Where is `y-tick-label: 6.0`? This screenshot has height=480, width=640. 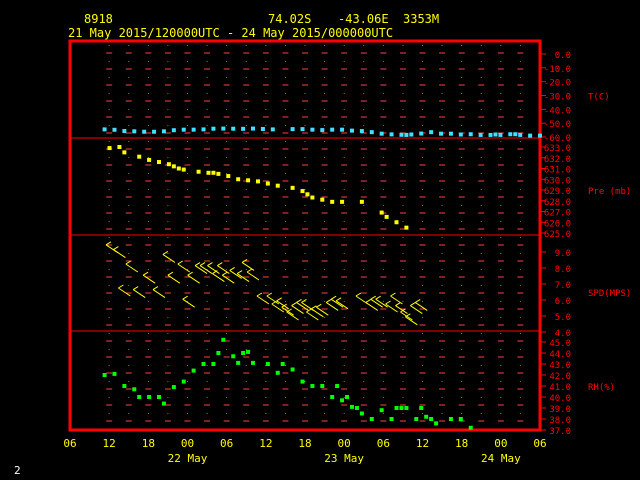
y-tick-label: 6.0 is located at coordinates (563, 302).